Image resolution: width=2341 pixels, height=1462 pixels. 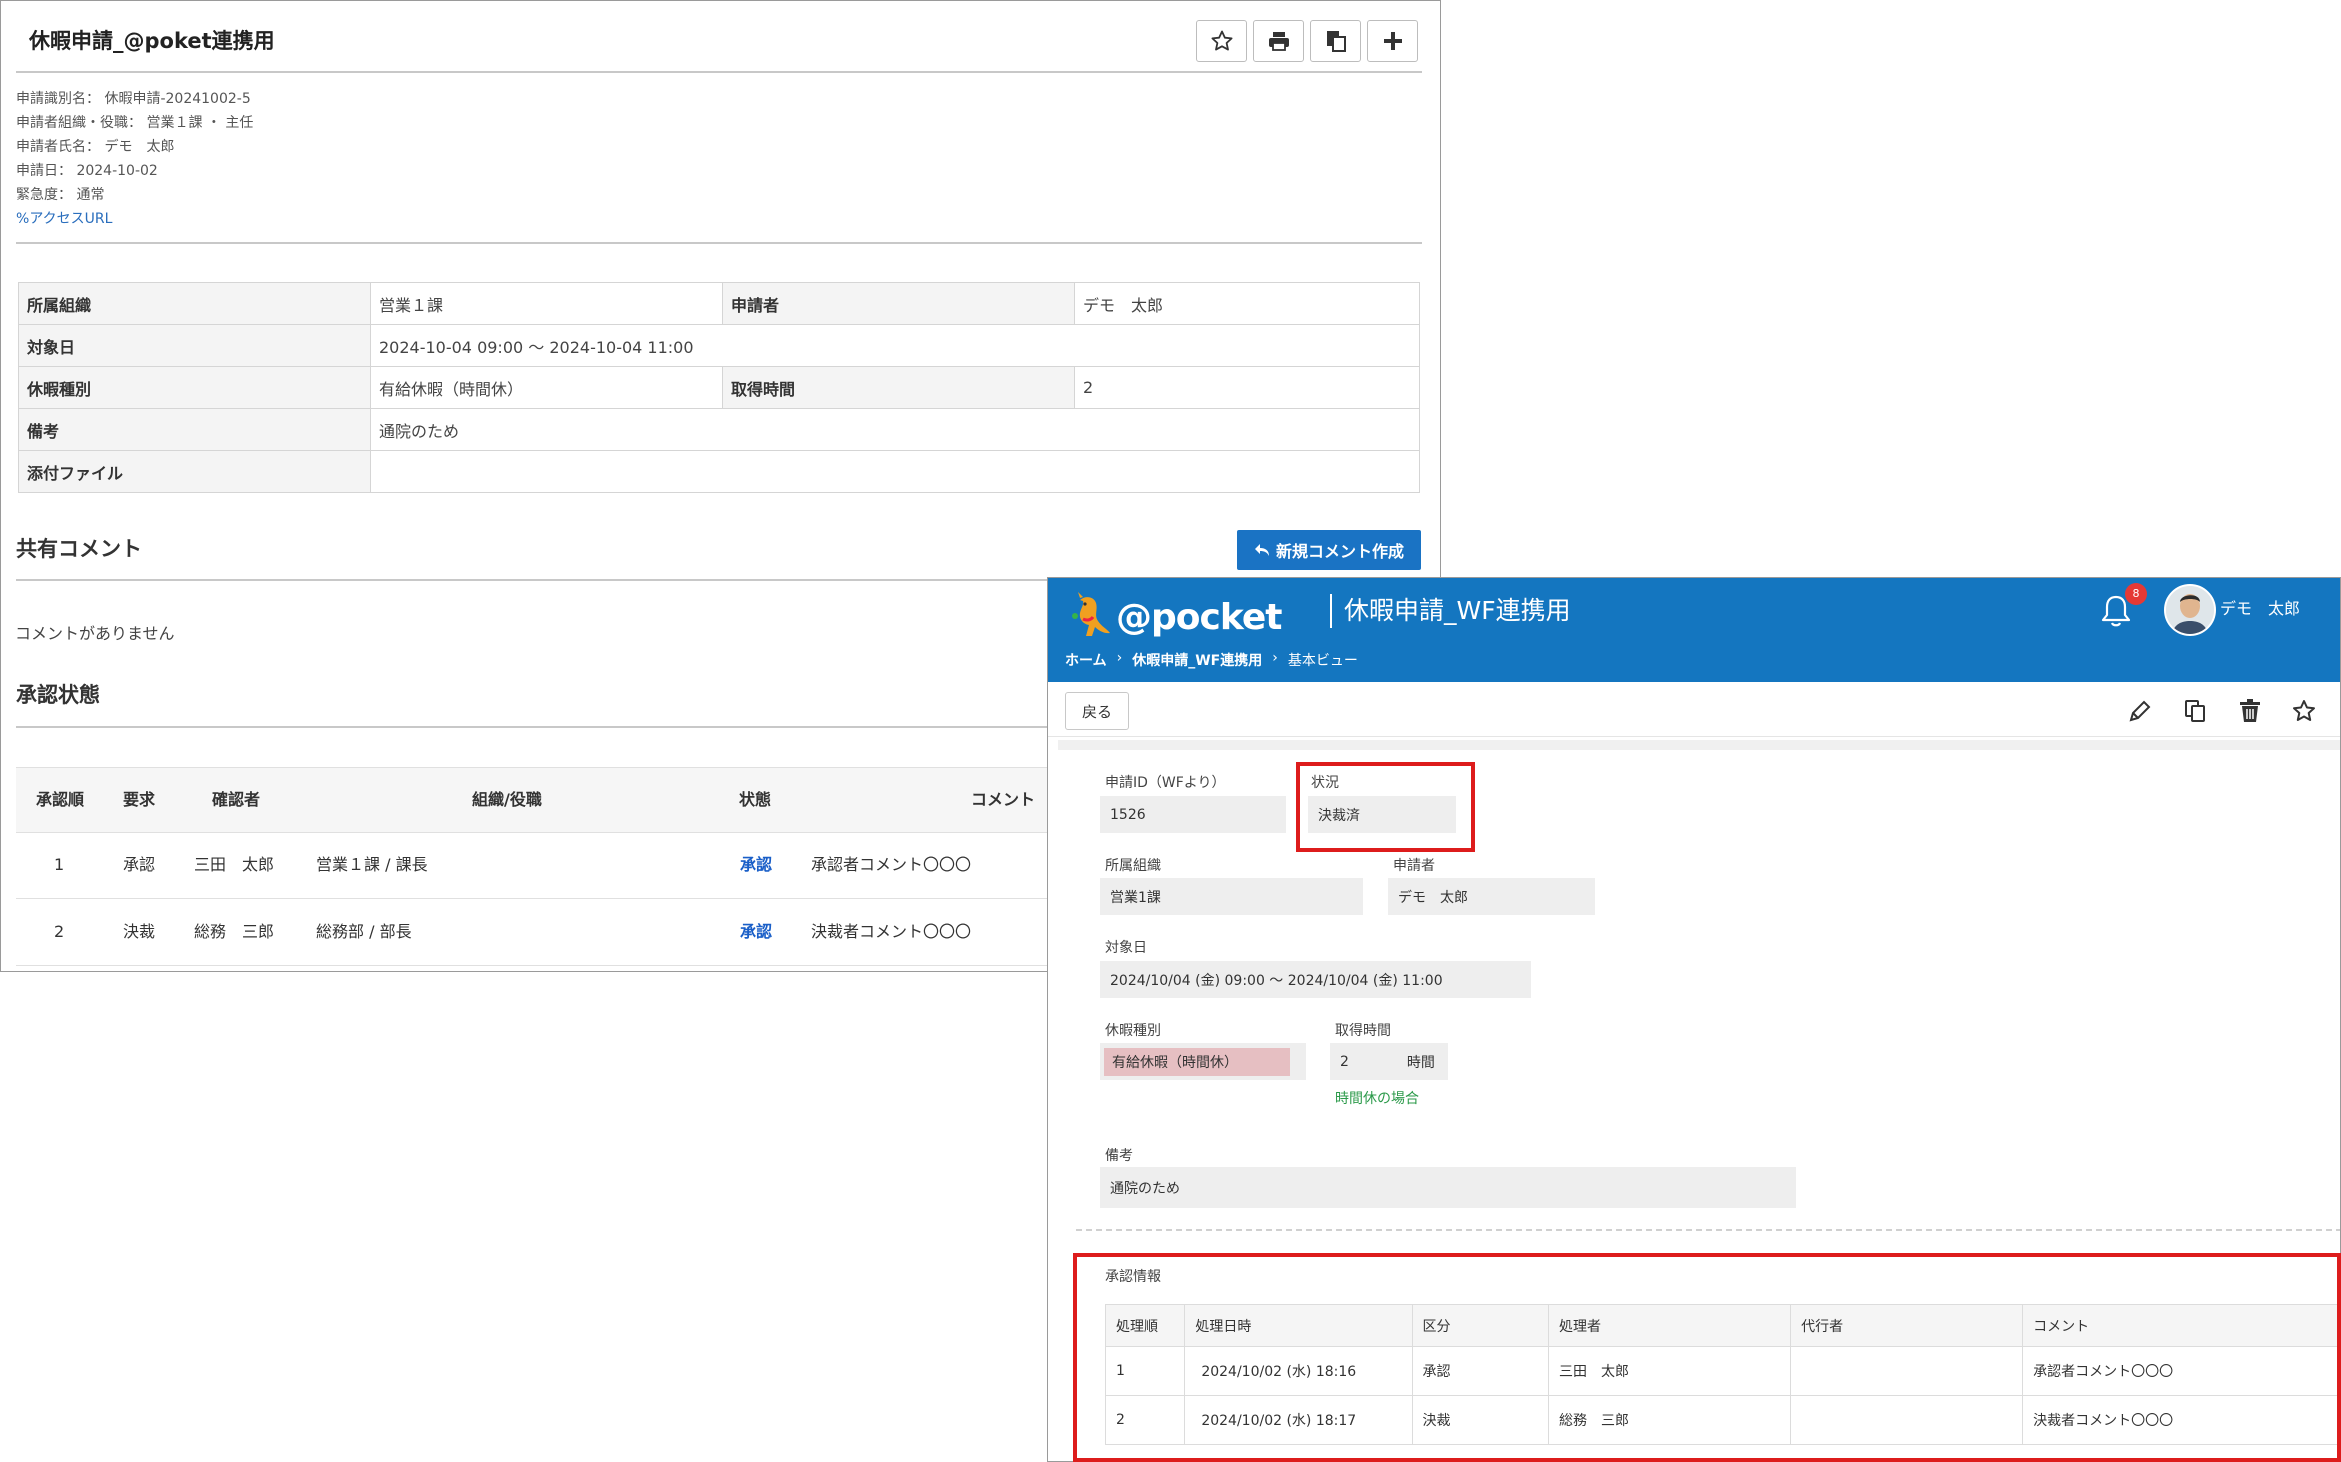 I want to click on approval-request-type: 決裁, so click(x=139, y=931).